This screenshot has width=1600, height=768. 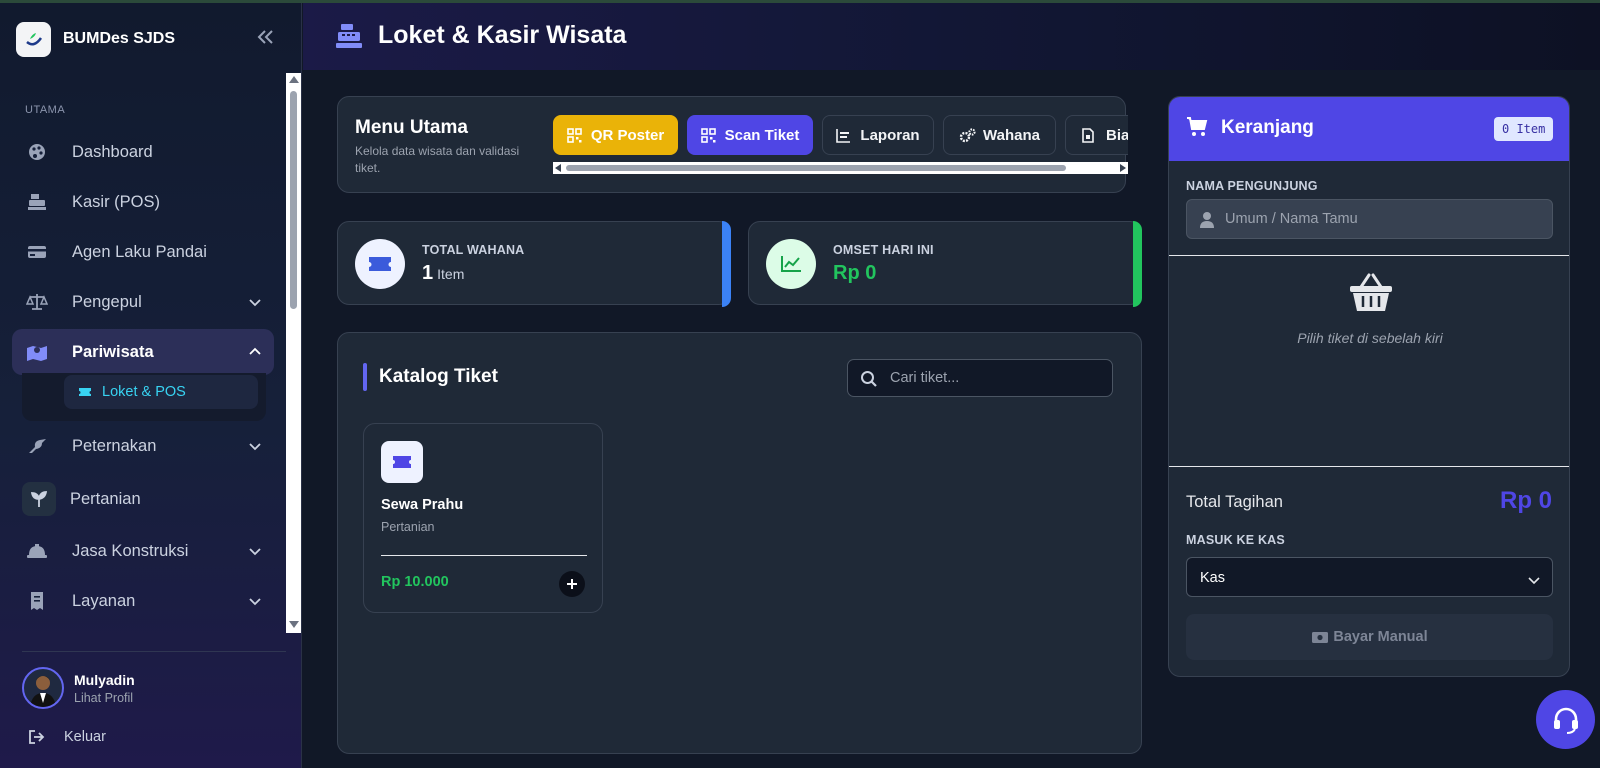 What do you see at coordinates (37, 737) in the screenshot?
I see `sign-out-icon` at bounding box center [37, 737].